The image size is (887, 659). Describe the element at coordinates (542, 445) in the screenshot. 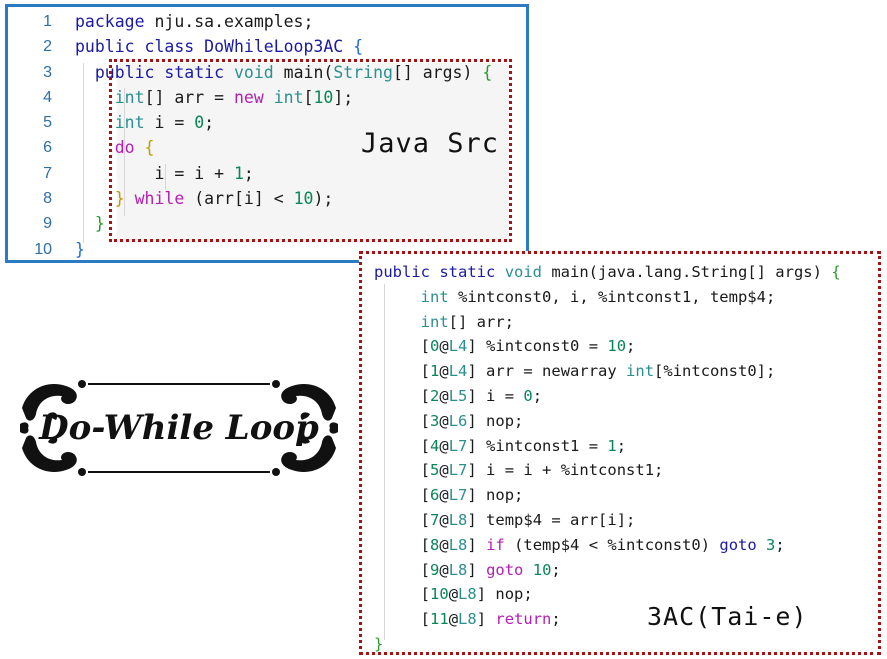

I see `code-text: %intconst1 =` at that location.